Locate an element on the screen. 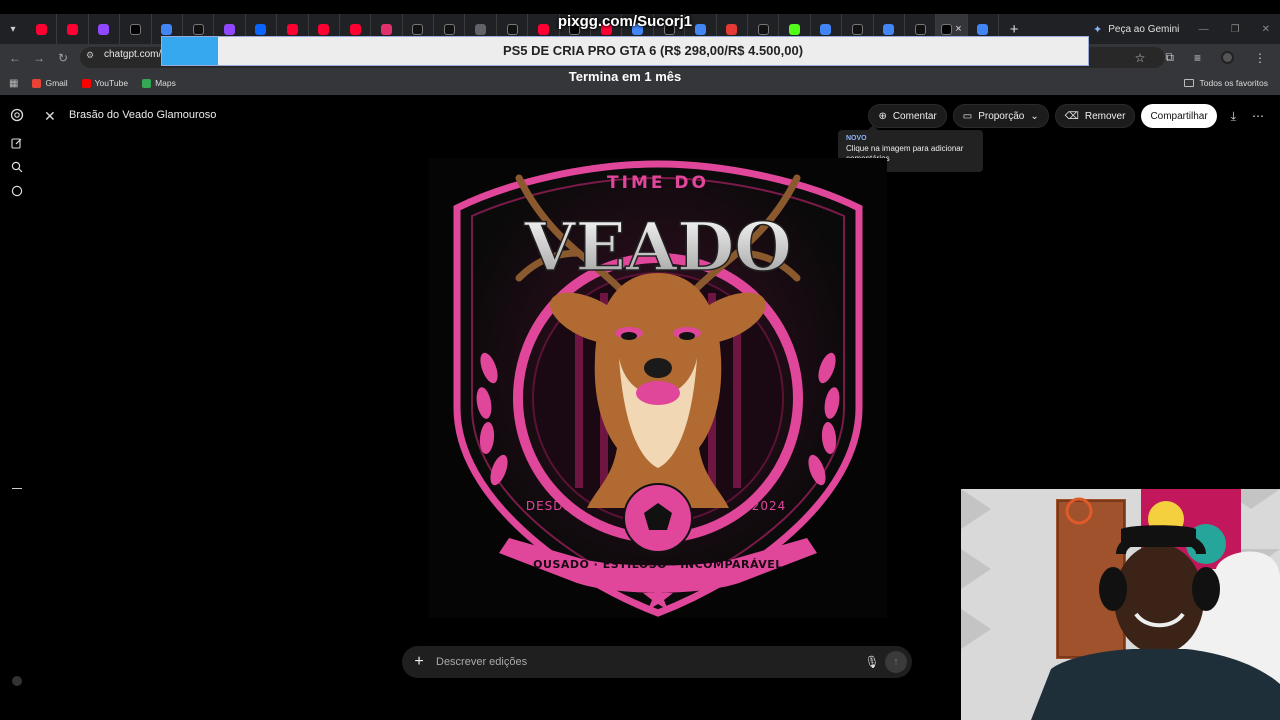  reload-icon: ↻ is located at coordinates (63, 58).